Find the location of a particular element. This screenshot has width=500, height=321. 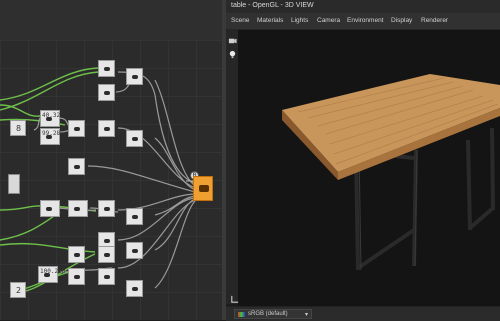

graph-node: 99.28 is located at coordinates (50, 136).